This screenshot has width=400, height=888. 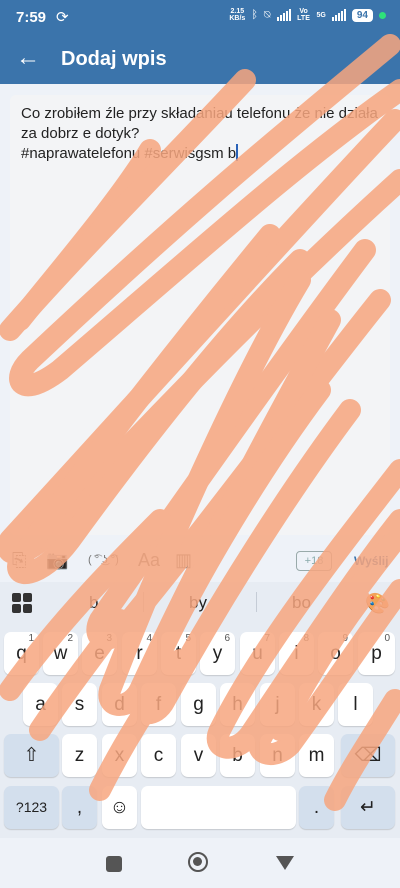 I want to click on editor-toolbar: ⎘ 📷 ( ͡° ͜ʖ ͡°) Aa ▥ +18 Wyślij, so click(x=200, y=563).